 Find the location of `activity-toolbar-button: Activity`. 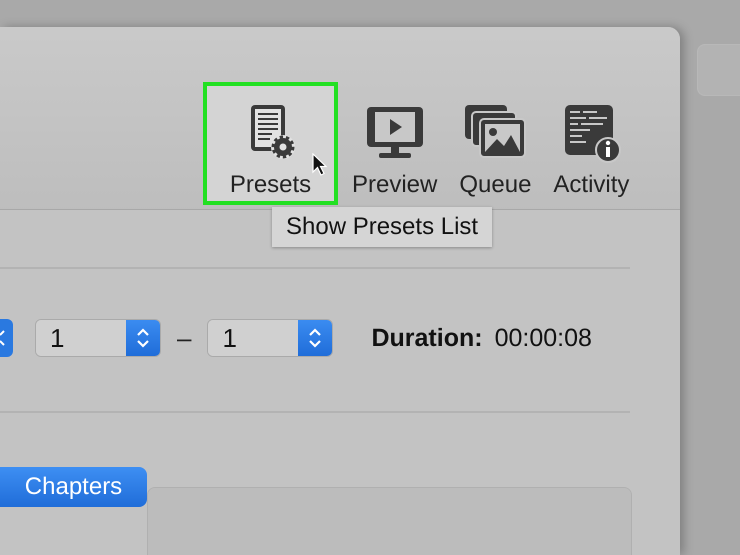

activity-toolbar-button: Activity is located at coordinates (591, 147).